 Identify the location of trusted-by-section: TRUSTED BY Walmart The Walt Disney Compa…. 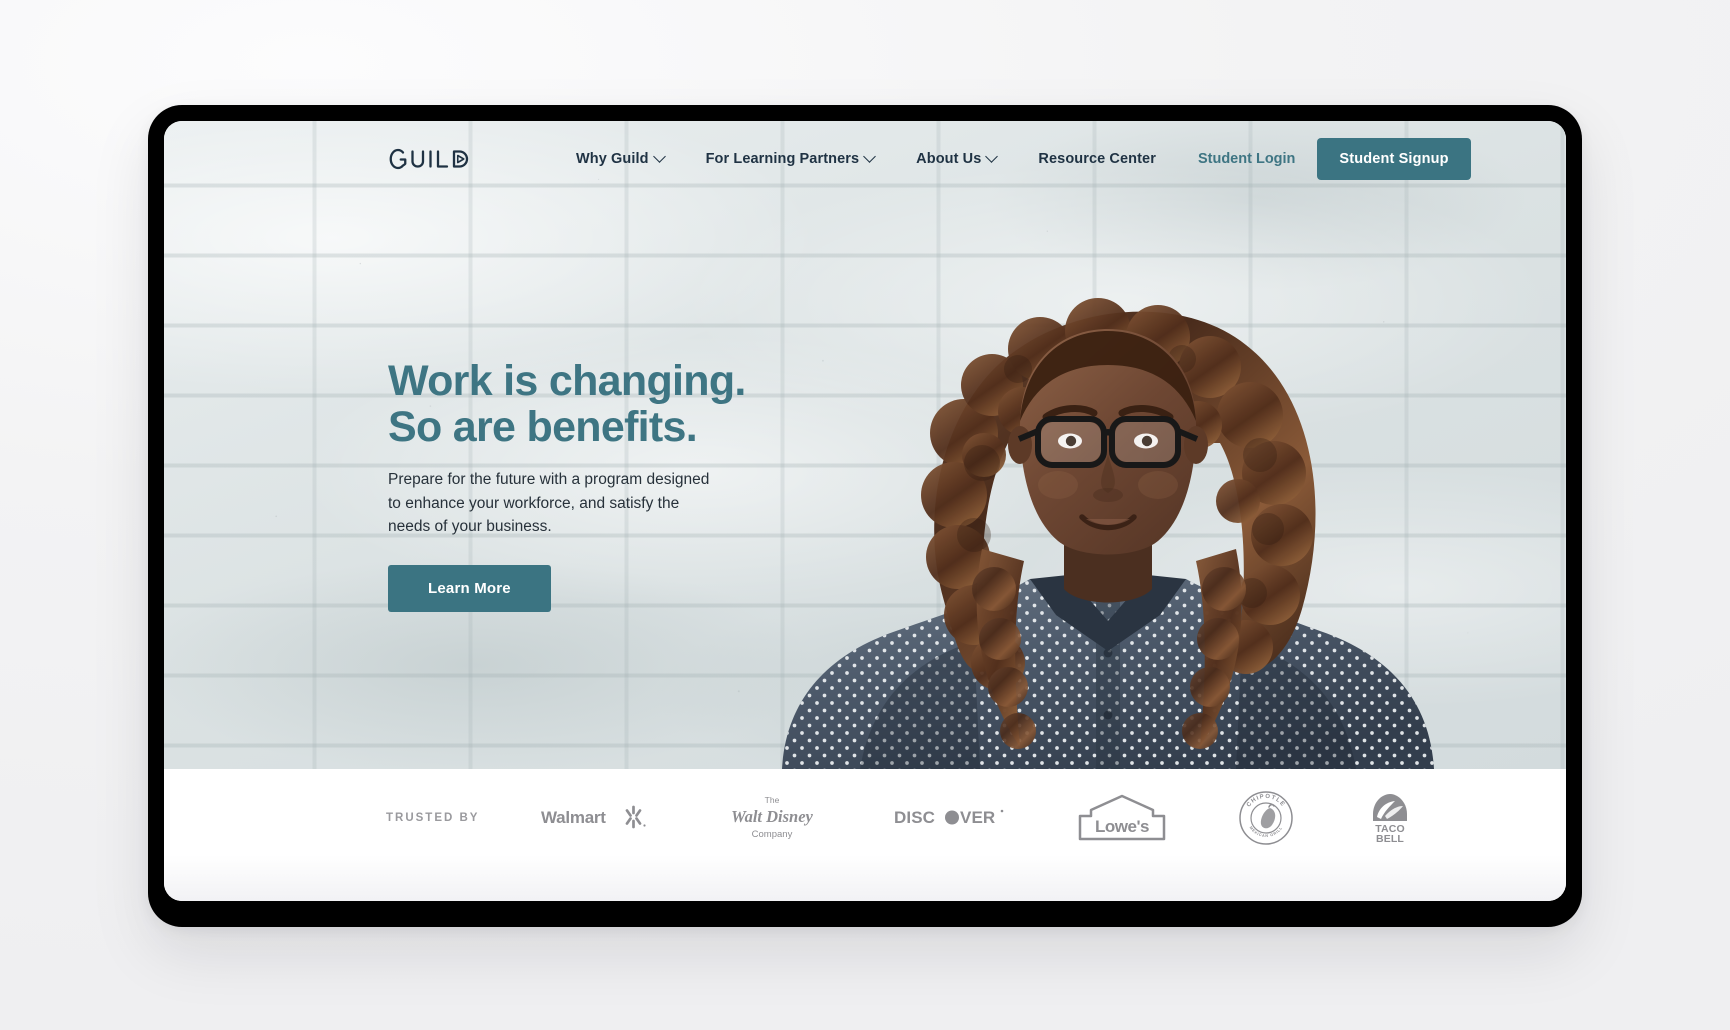
(865, 835).